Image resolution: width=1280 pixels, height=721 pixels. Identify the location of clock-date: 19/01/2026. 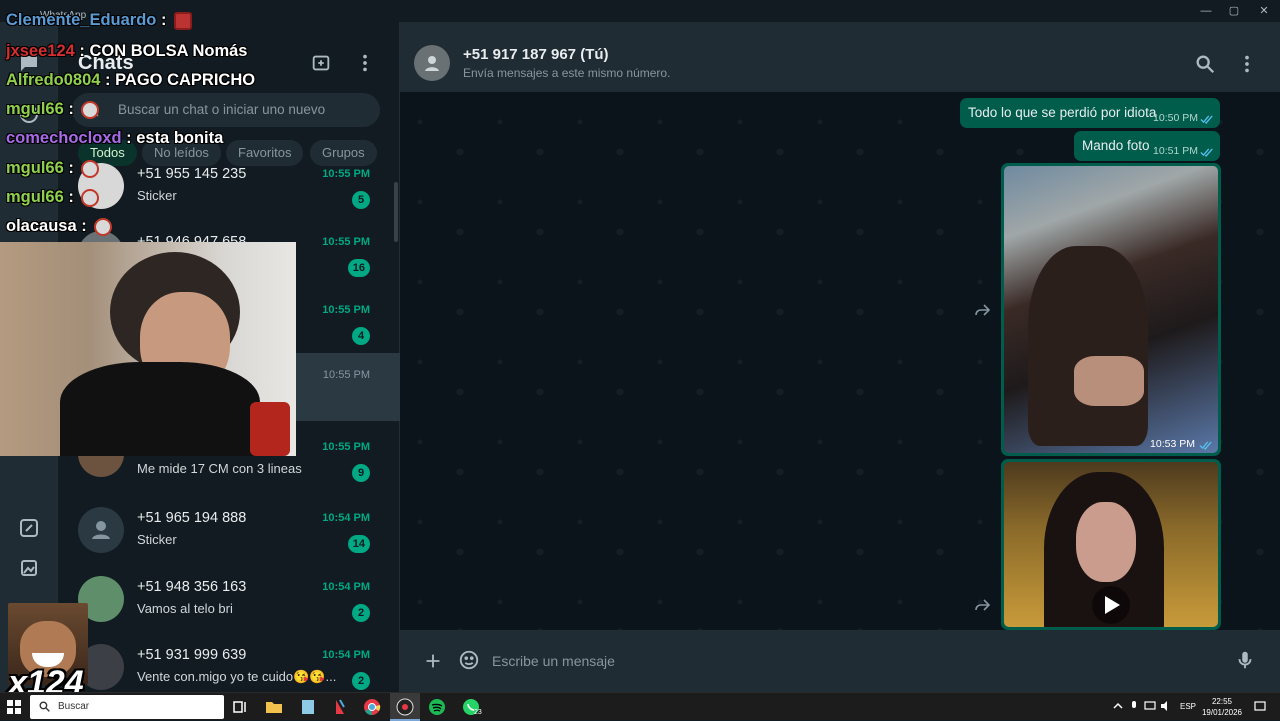
(1222, 712).